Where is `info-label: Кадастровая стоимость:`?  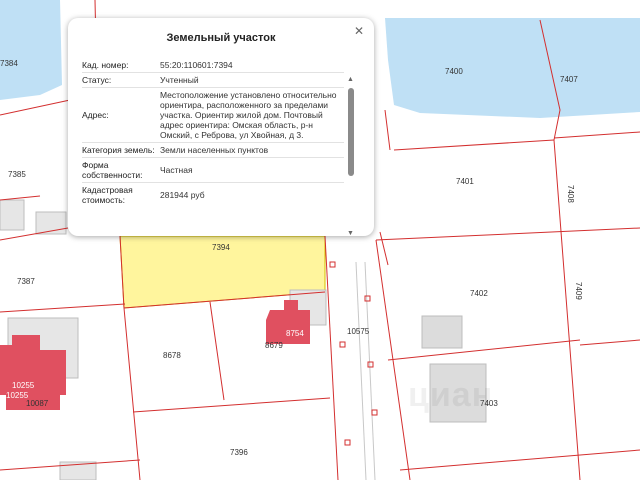
info-label: Кадастровая стоимость: is located at coordinates (107, 195).